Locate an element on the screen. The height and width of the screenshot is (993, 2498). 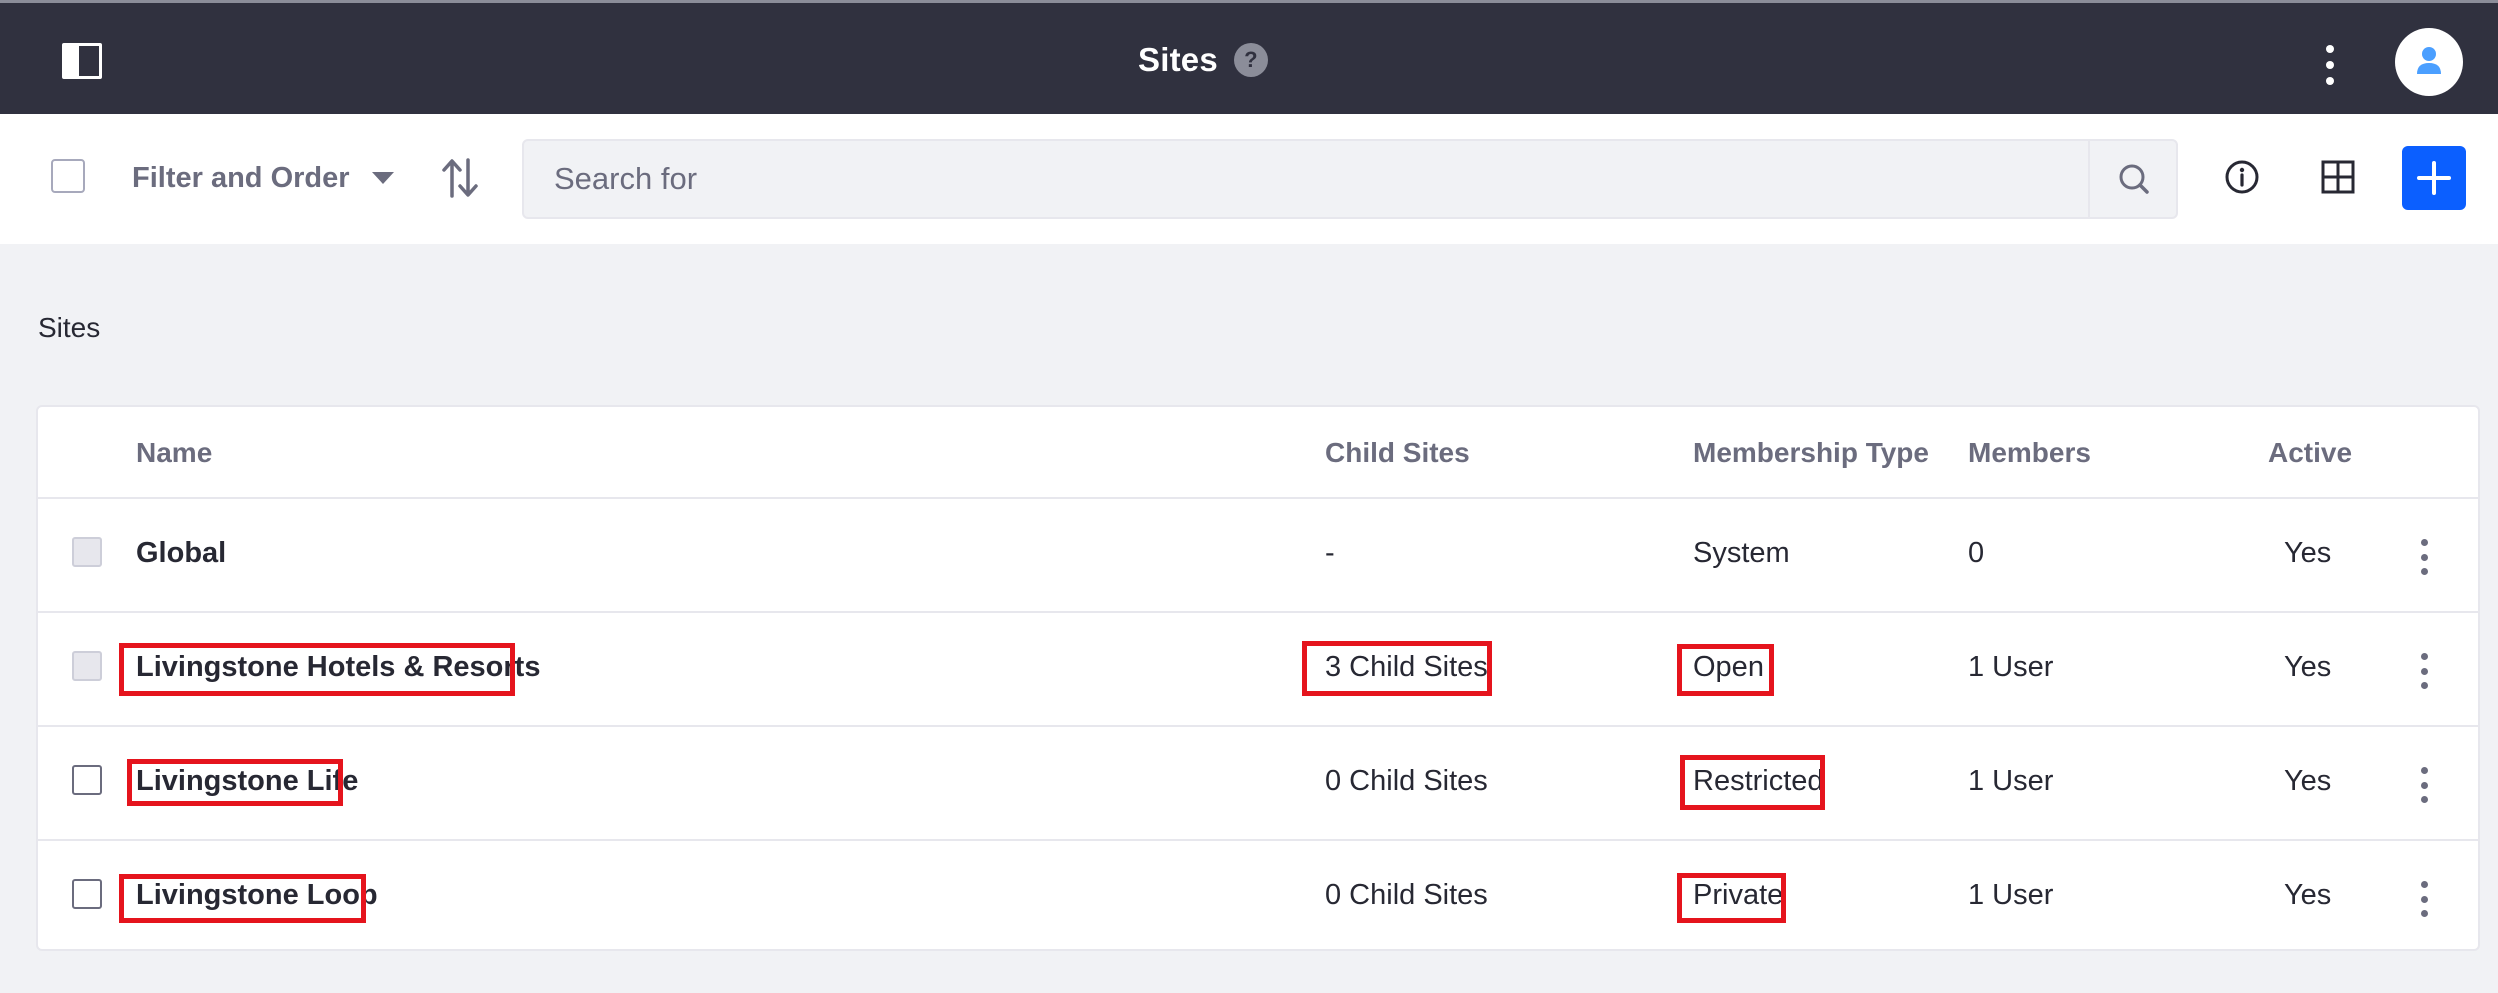
view-type-button is located at coordinates (2338, 177).